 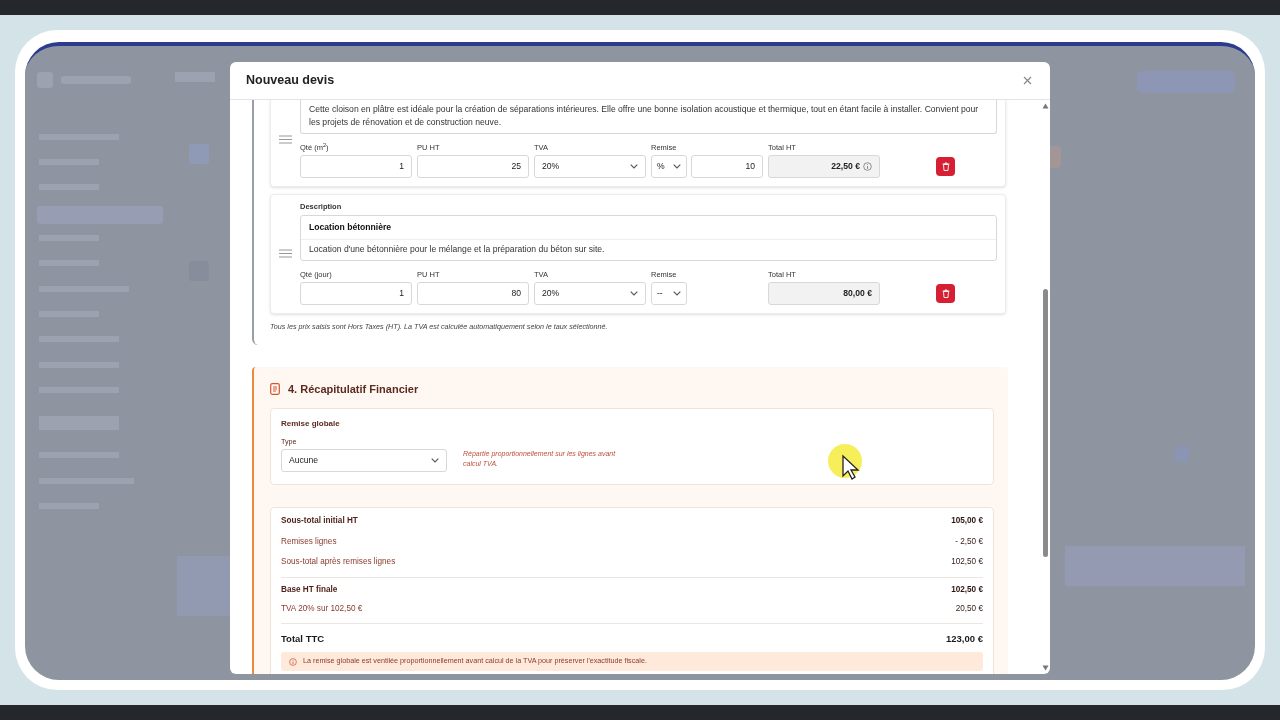 What do you see at coordinates (290, 81) in the screenshot?
I see `dialog-title: Nouveau devis` at bounding box center [290, 81].